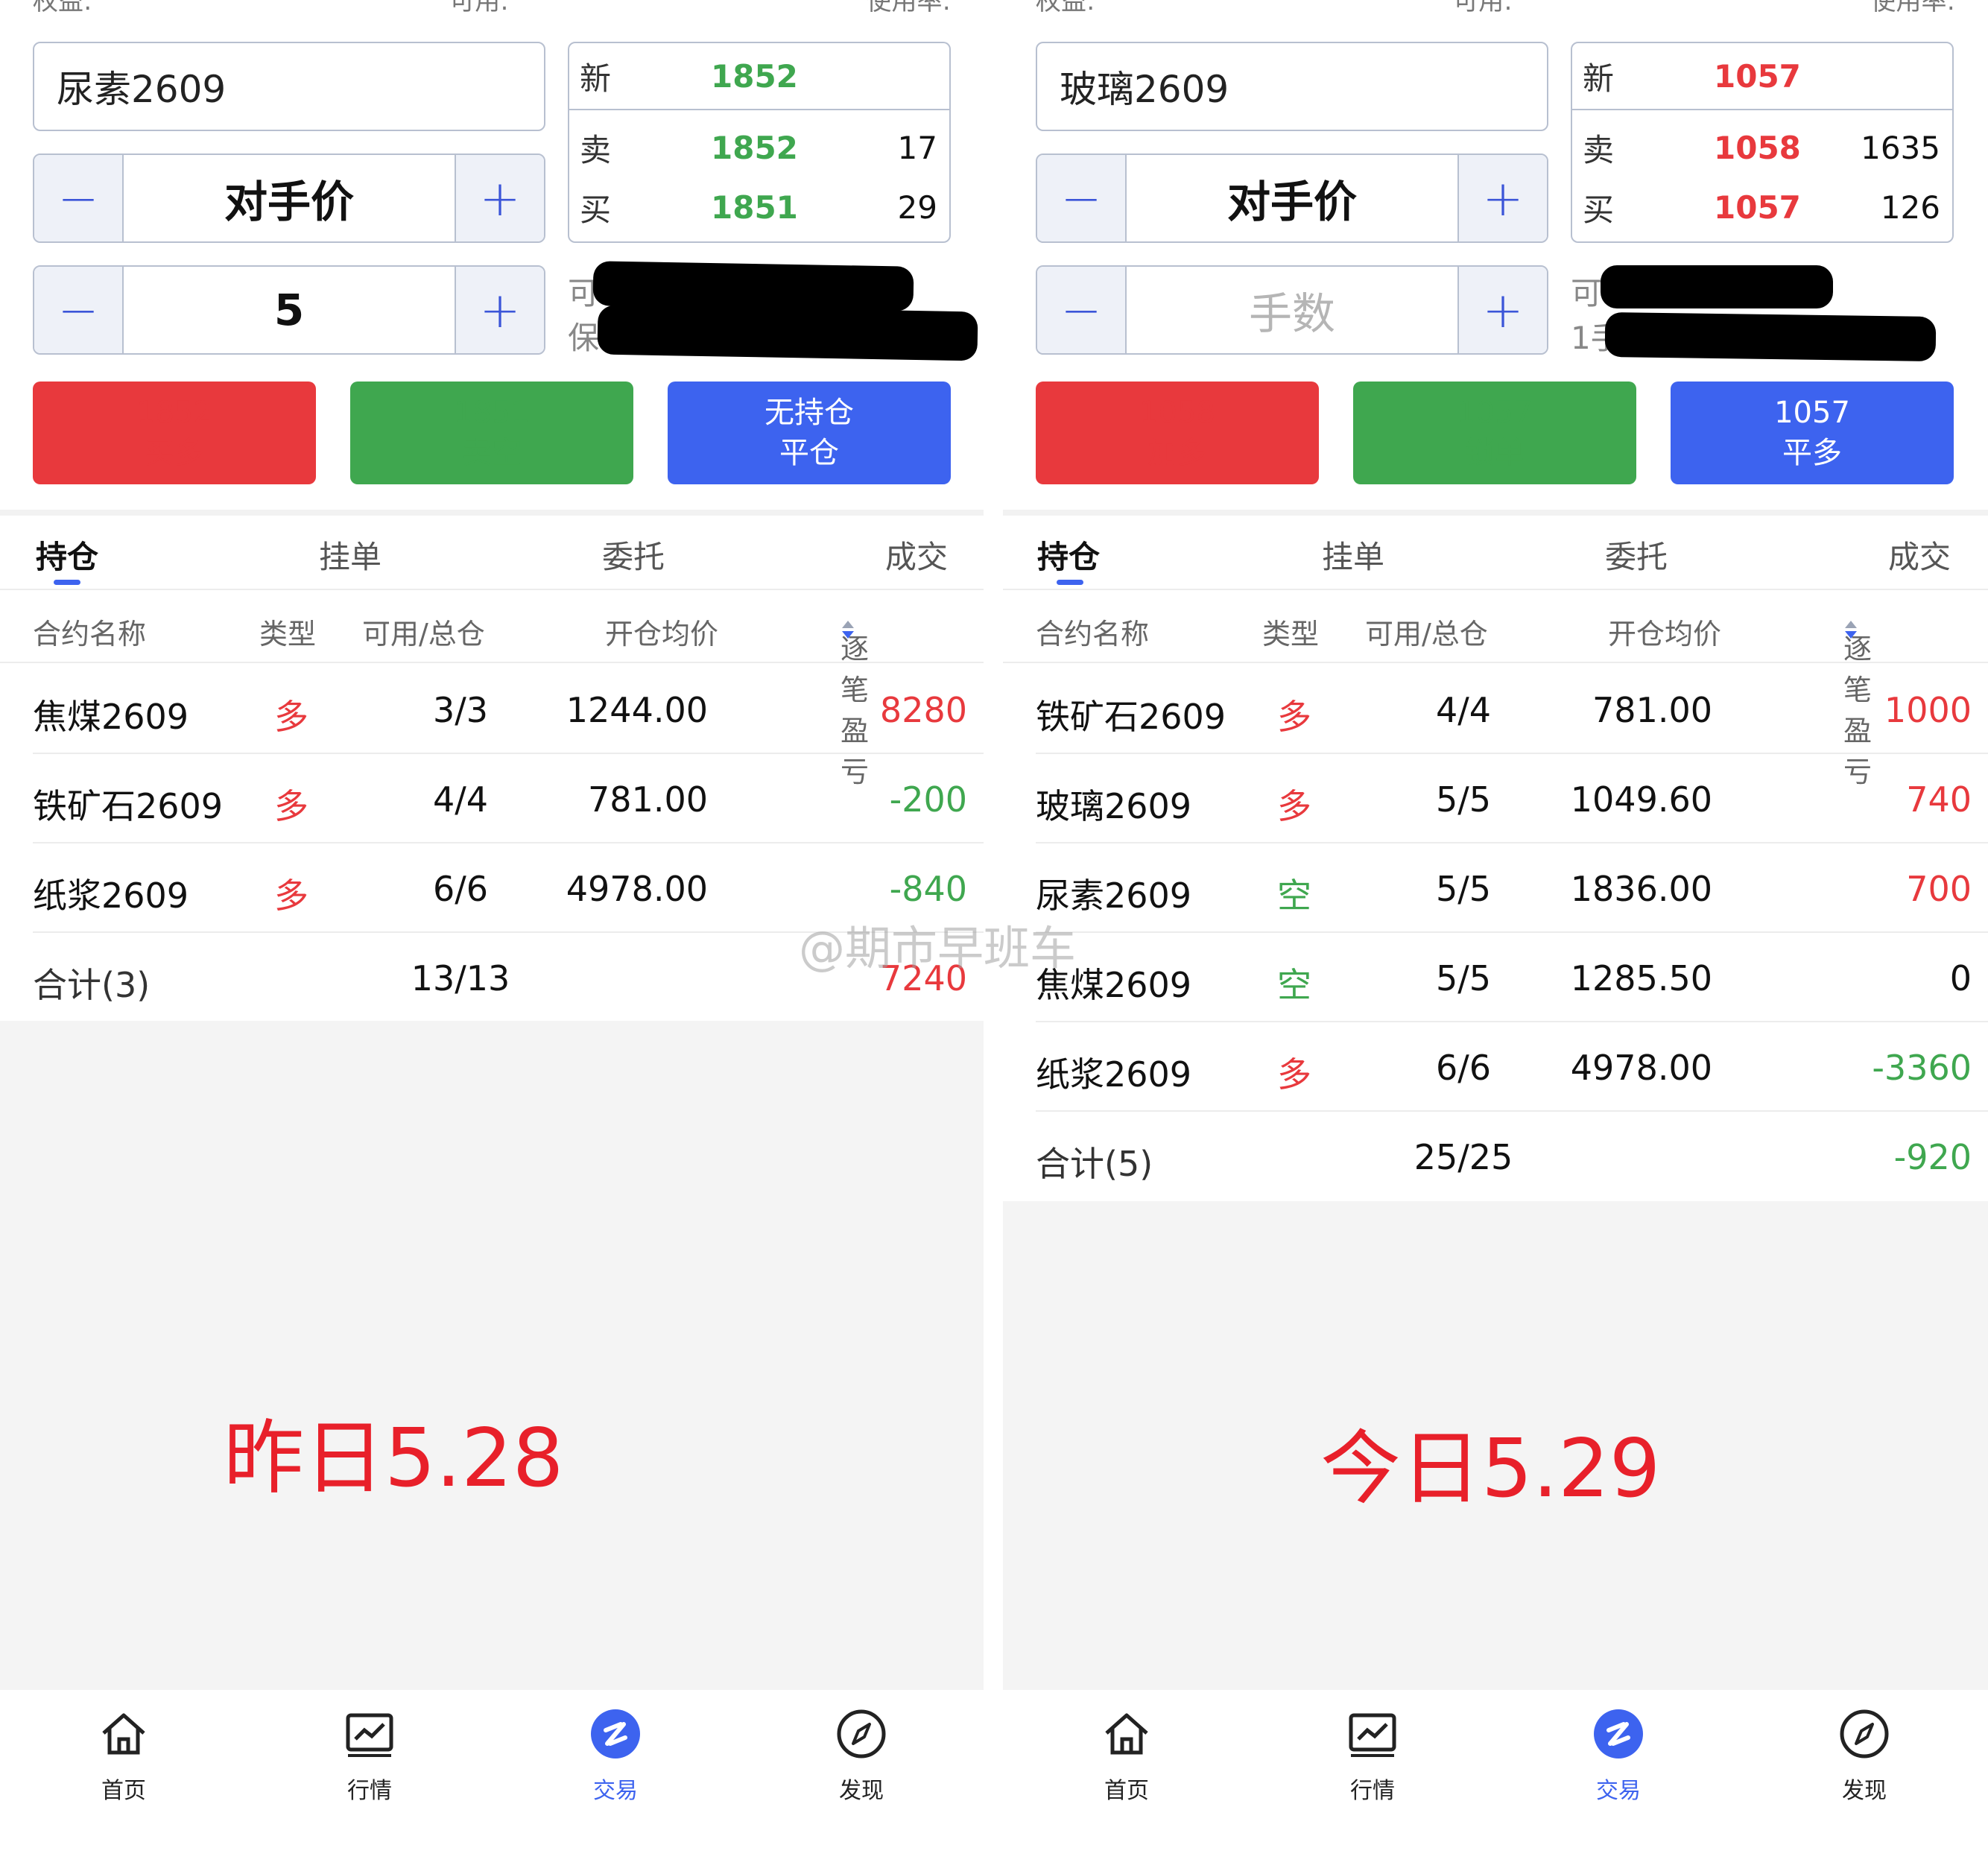 This screenshot has height=1874, width=1988. What do you see at coordinates (1512, 1067) in the screenshot?
I see `table-row: 纸浆2609 多 6/6 4978.00 -3360` at bounding box center [1512, 1067].